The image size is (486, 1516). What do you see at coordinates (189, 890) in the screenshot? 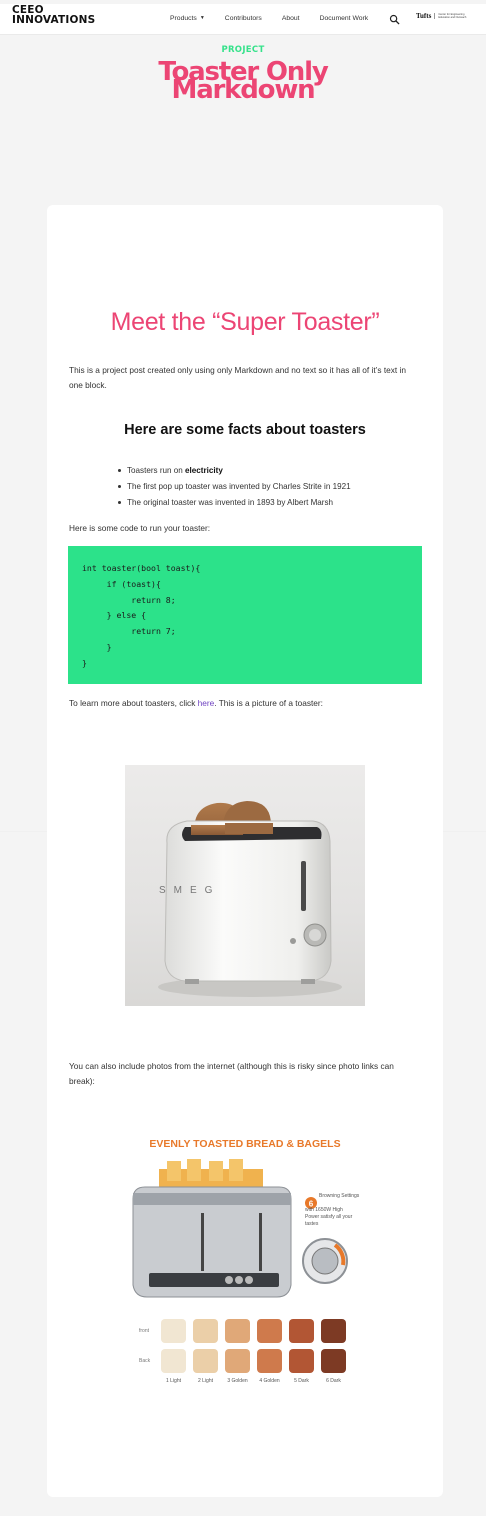
I see `svg-text: SMEG` at bounding box center [189, 890].